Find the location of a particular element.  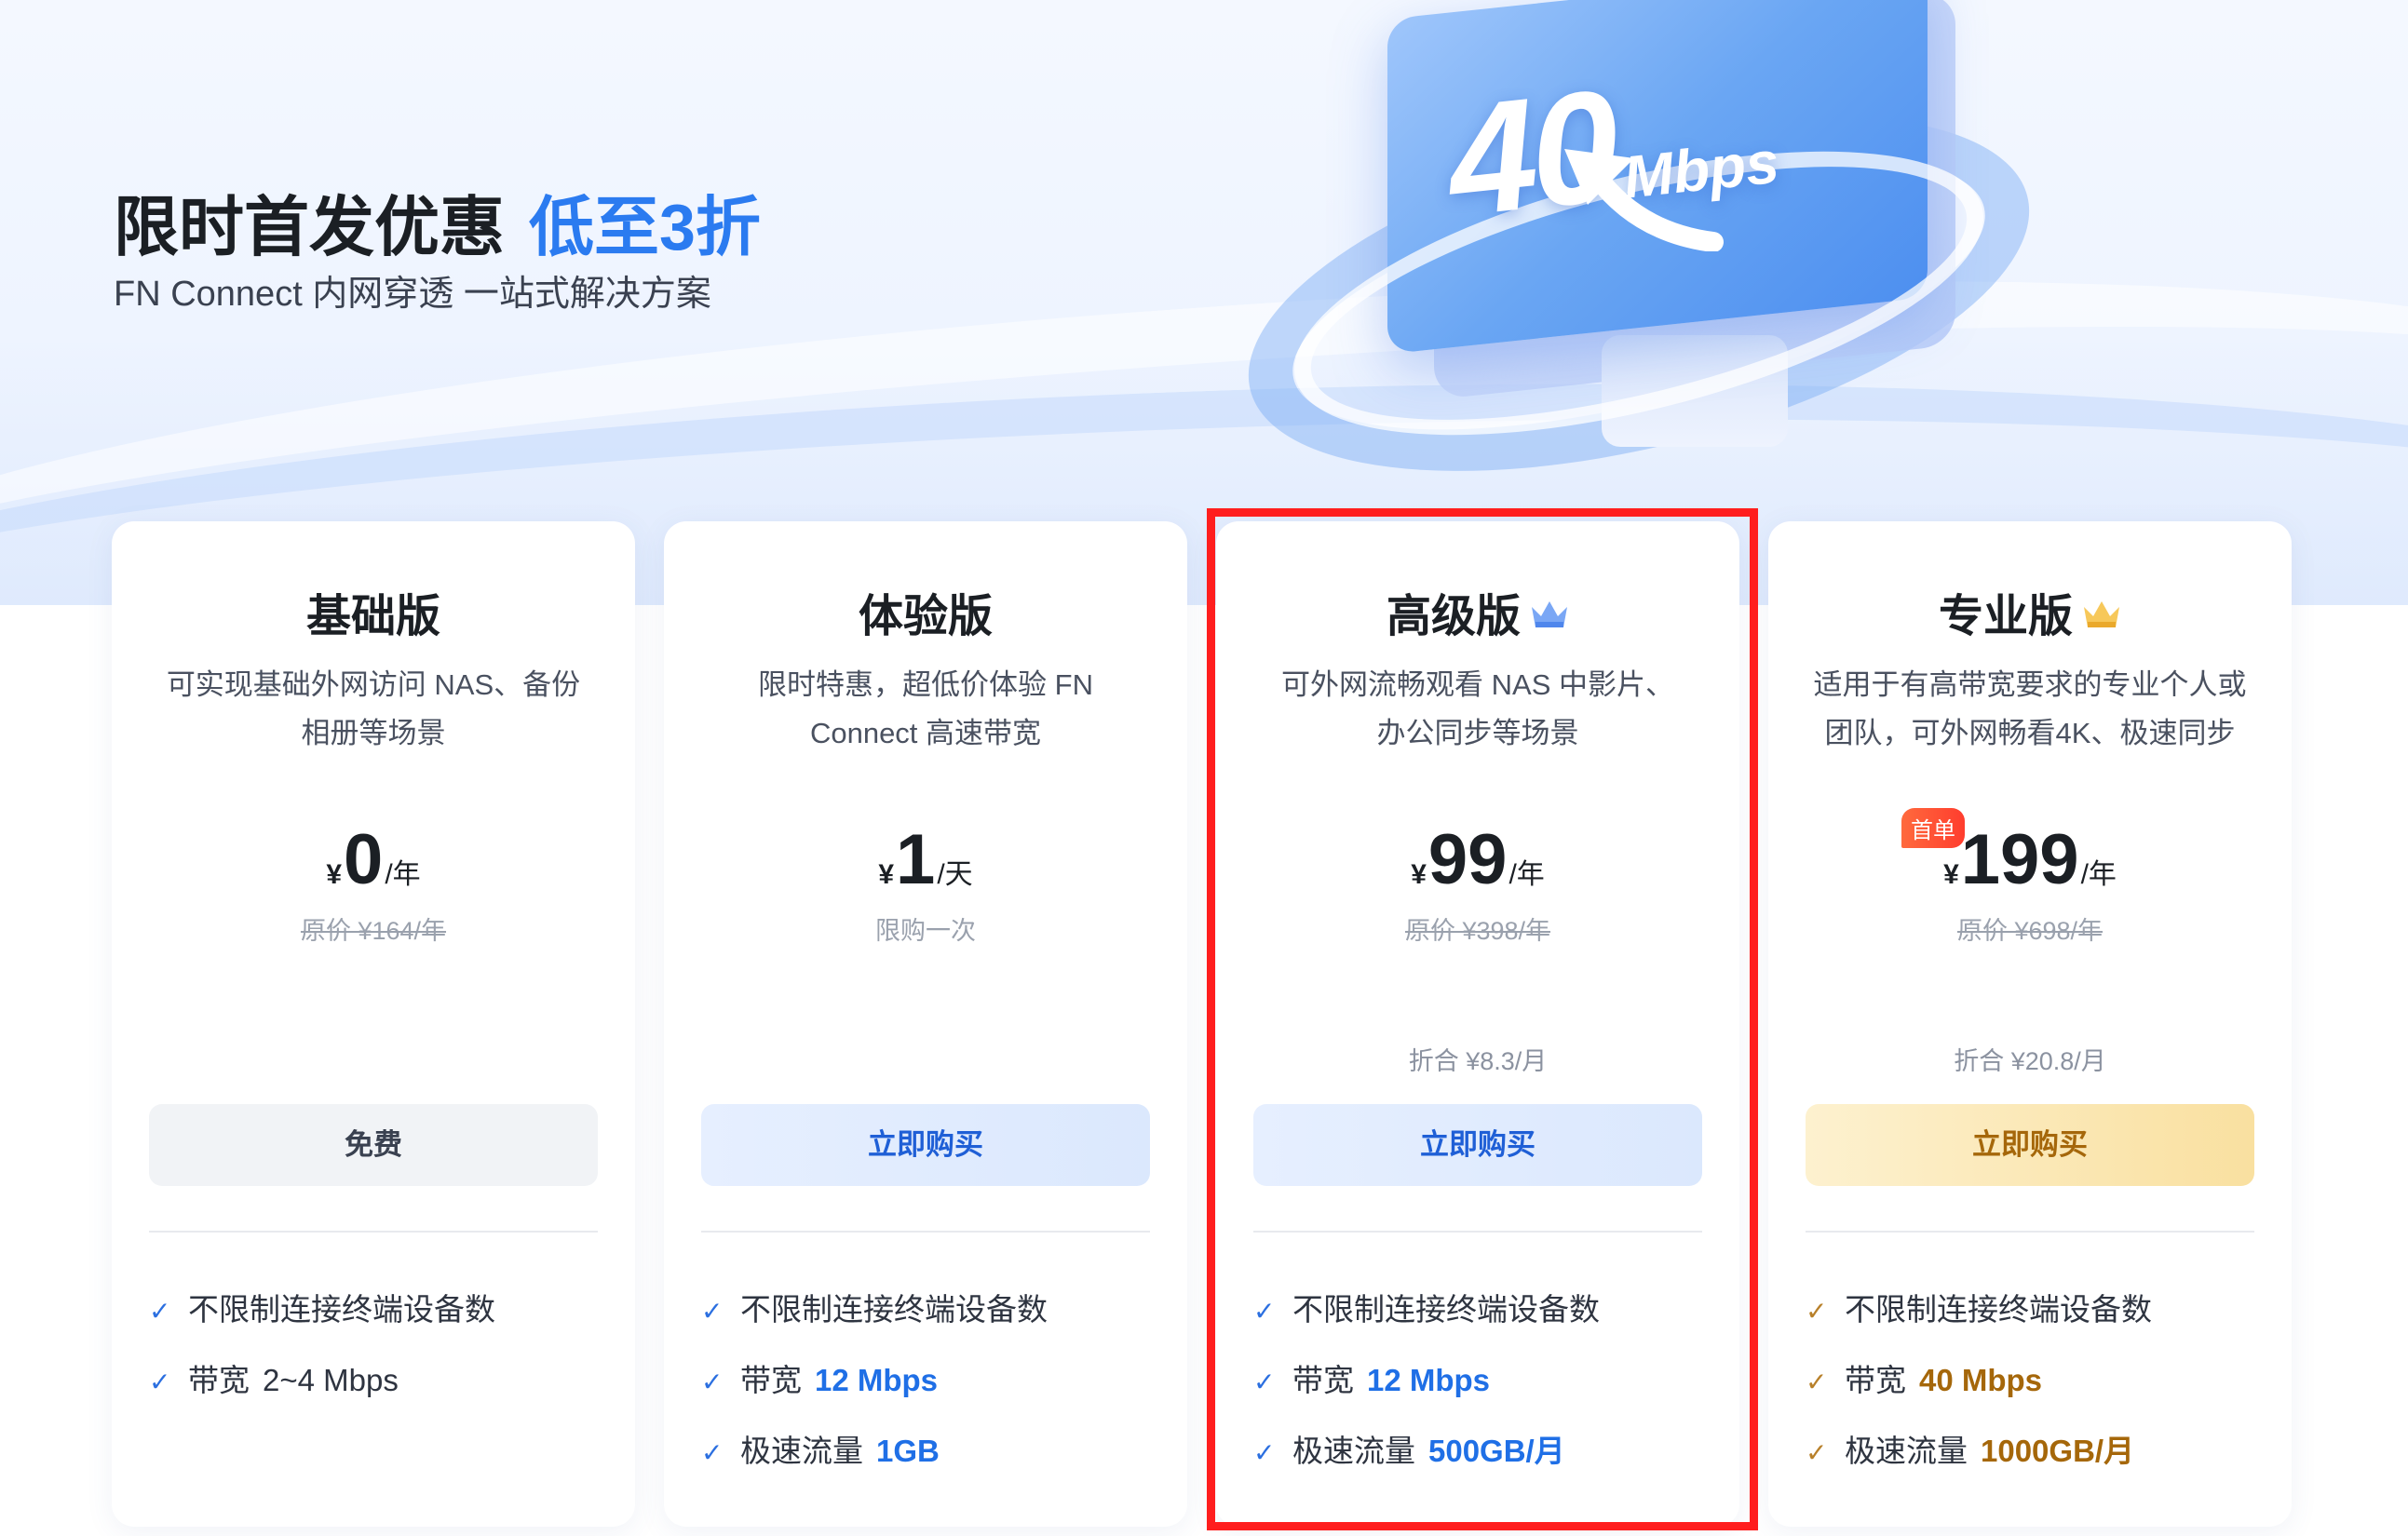

feature-item: ✓ 极速流量 500GB/月 is located at coordinates (1409, 1451).